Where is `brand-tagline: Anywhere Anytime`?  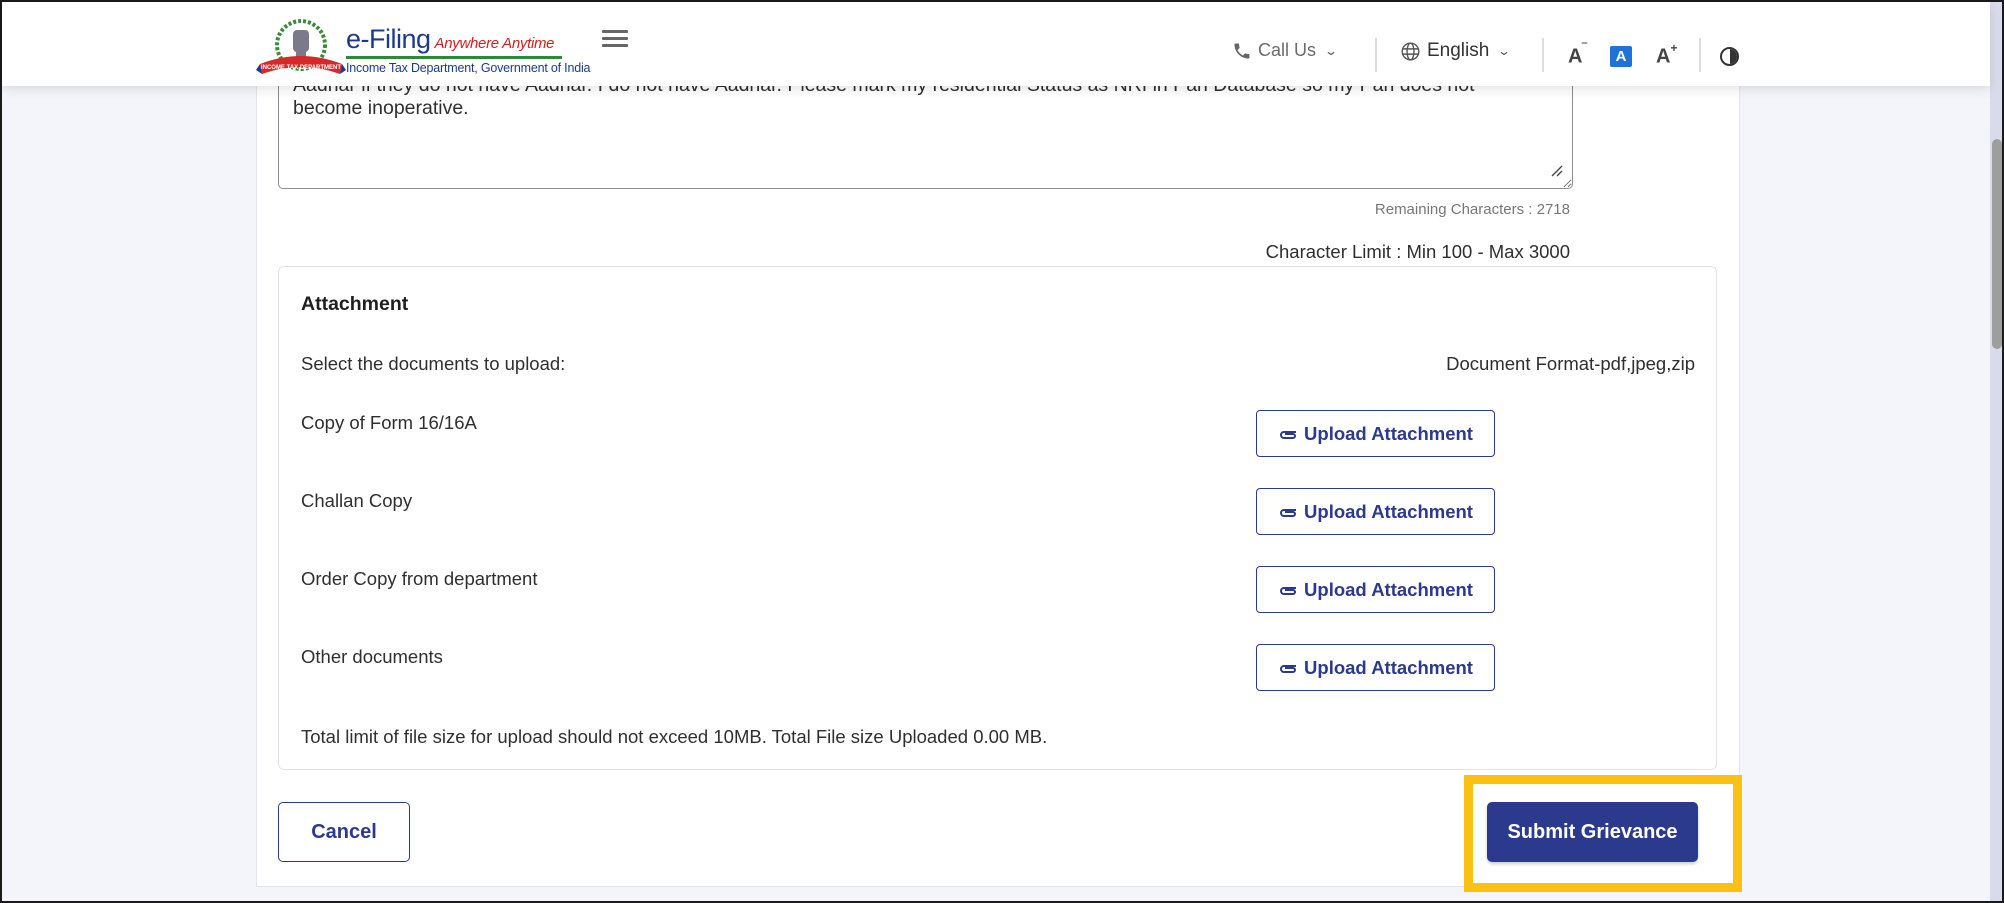
brand-tagline: Anywhere Anytime is located at coordinates (494, 43).